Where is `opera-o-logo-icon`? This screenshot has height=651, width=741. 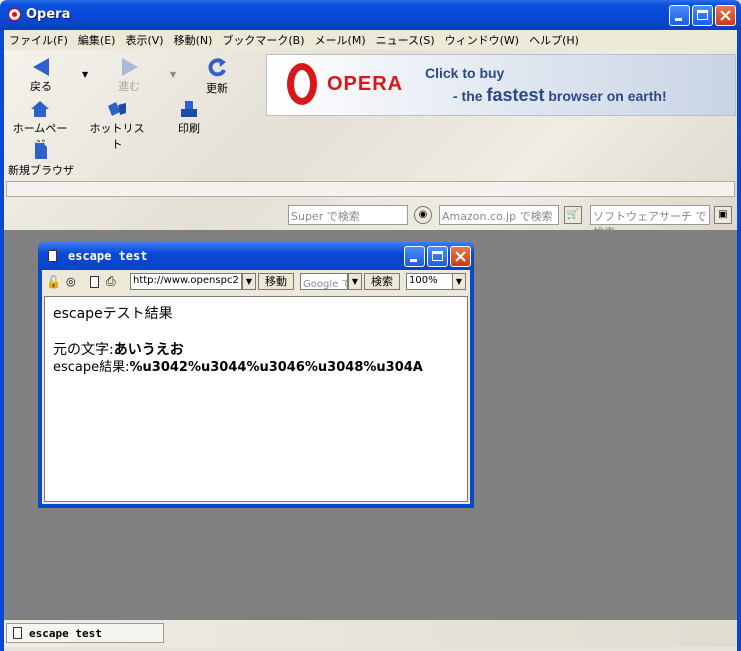 opera-o-logo-icon is located at coordinates (302, 84).